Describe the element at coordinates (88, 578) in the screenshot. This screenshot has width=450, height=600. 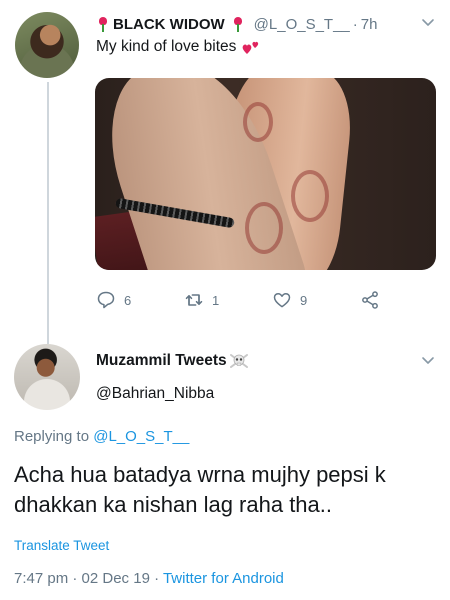
I see `tweet-timestamp: 7:47 pm · 02 Dec 19 ·` at that location.